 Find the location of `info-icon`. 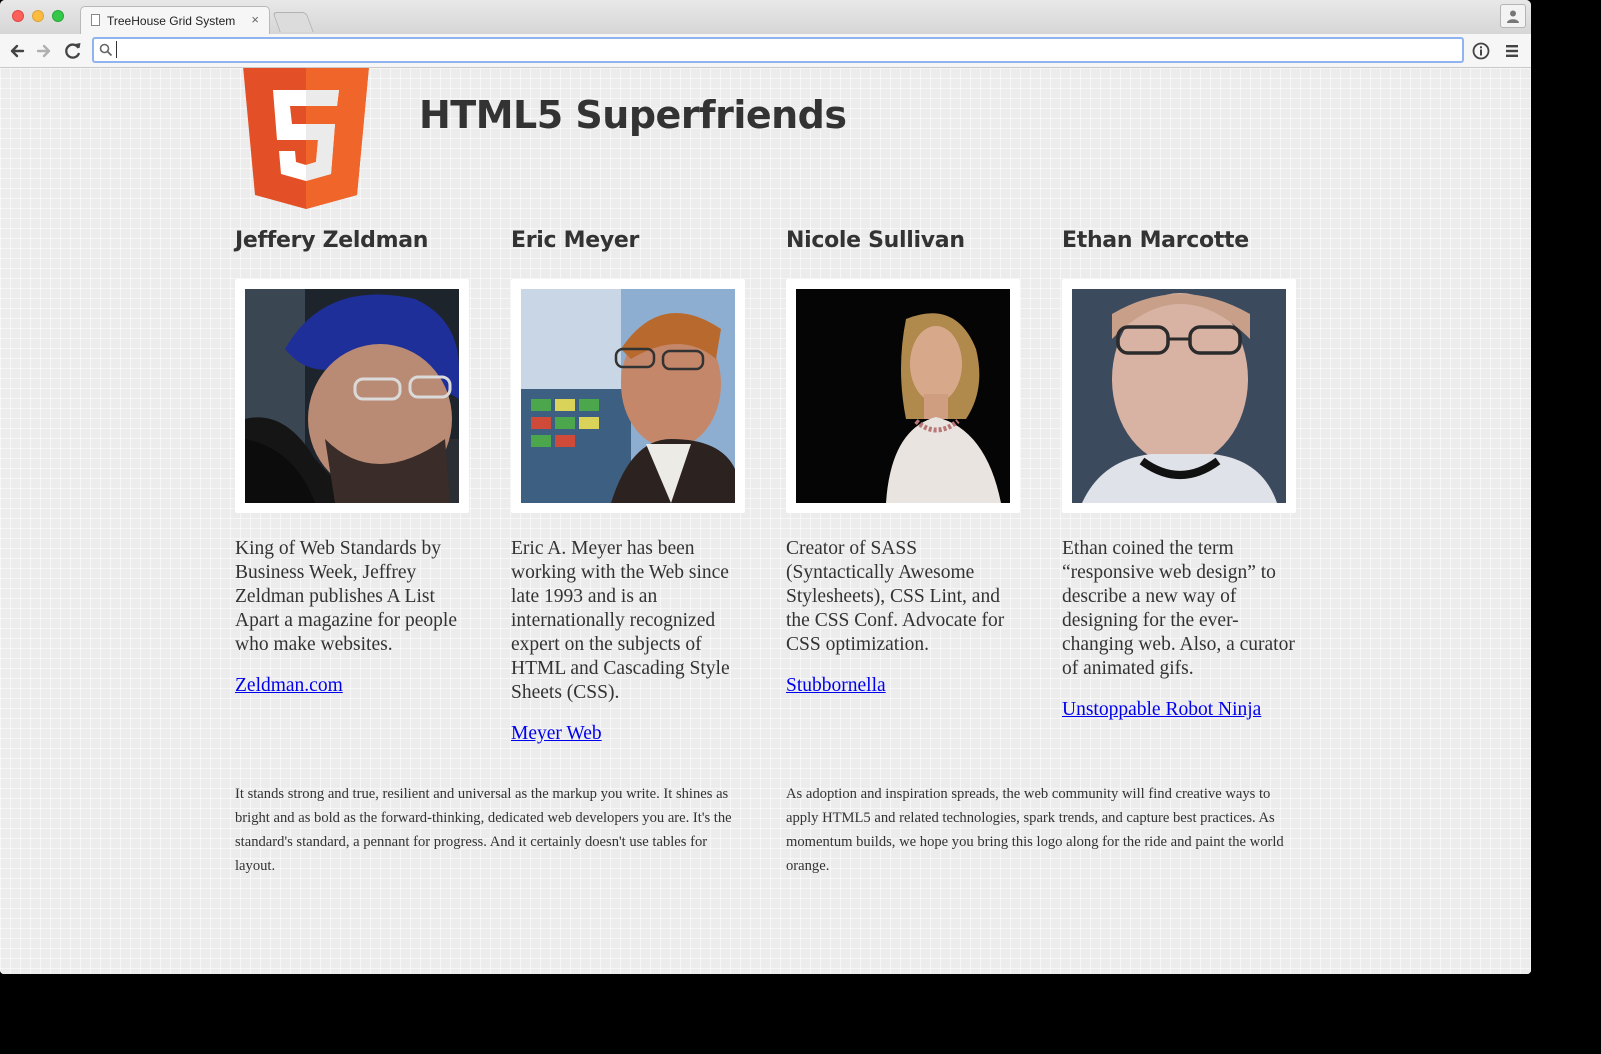

info-icon is located at coordinates (1481, 51).